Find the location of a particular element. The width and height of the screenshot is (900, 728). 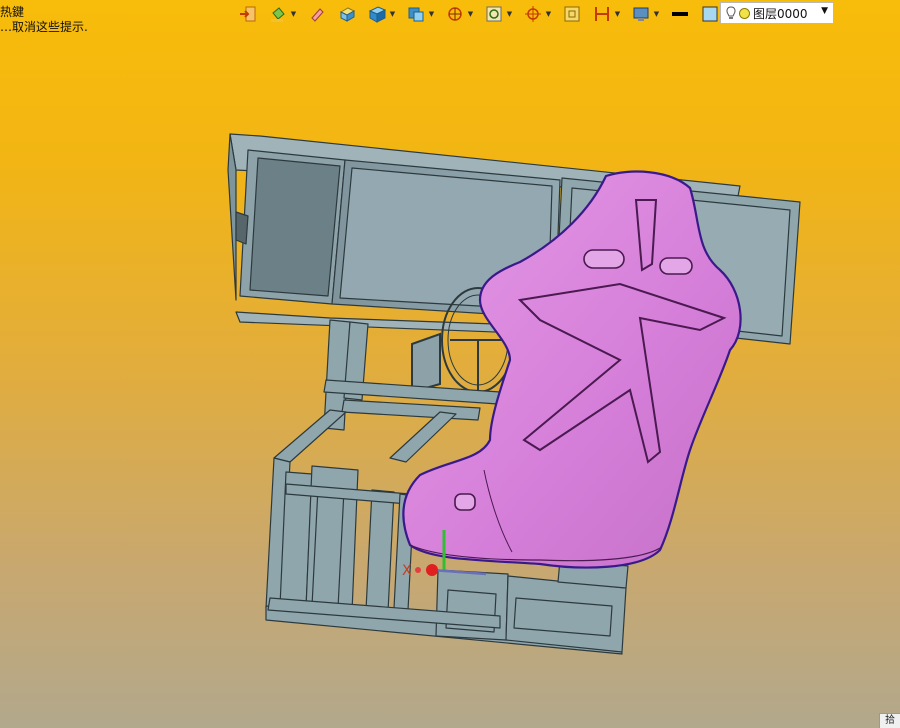

pan-target-icon is located at coordinates (533, 14).